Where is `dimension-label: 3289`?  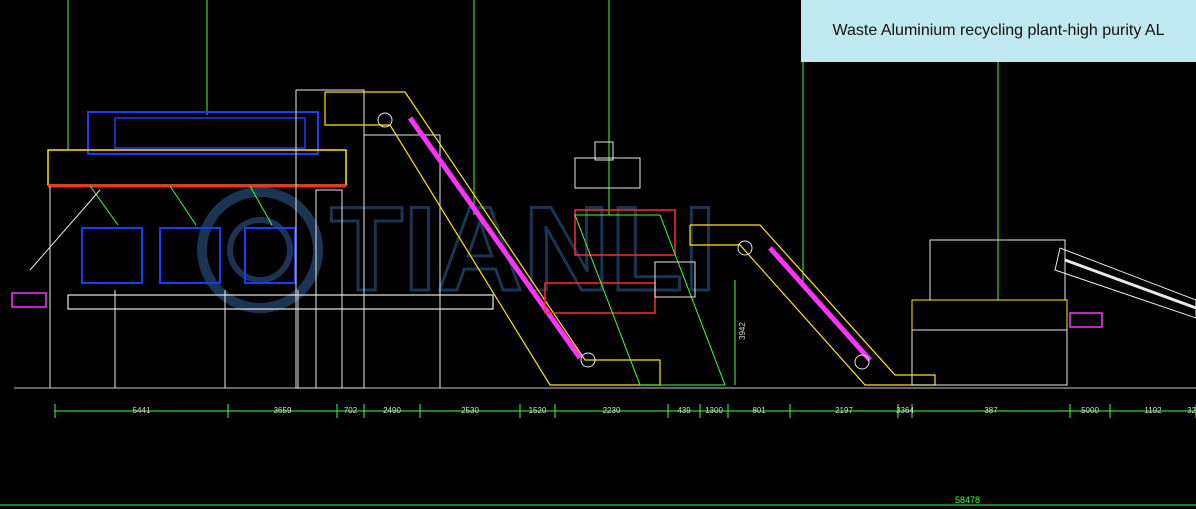 dimension-label: 3289 is located at coordinates (1191, 410).